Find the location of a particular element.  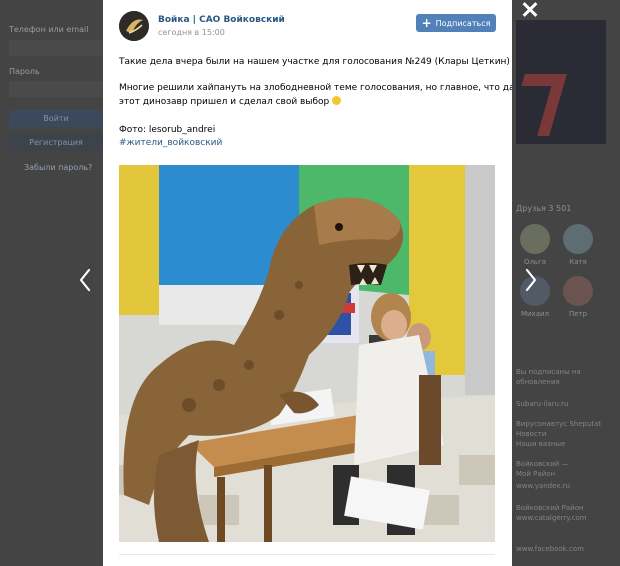

login-button: Войти is located at coordinates (56, 118).